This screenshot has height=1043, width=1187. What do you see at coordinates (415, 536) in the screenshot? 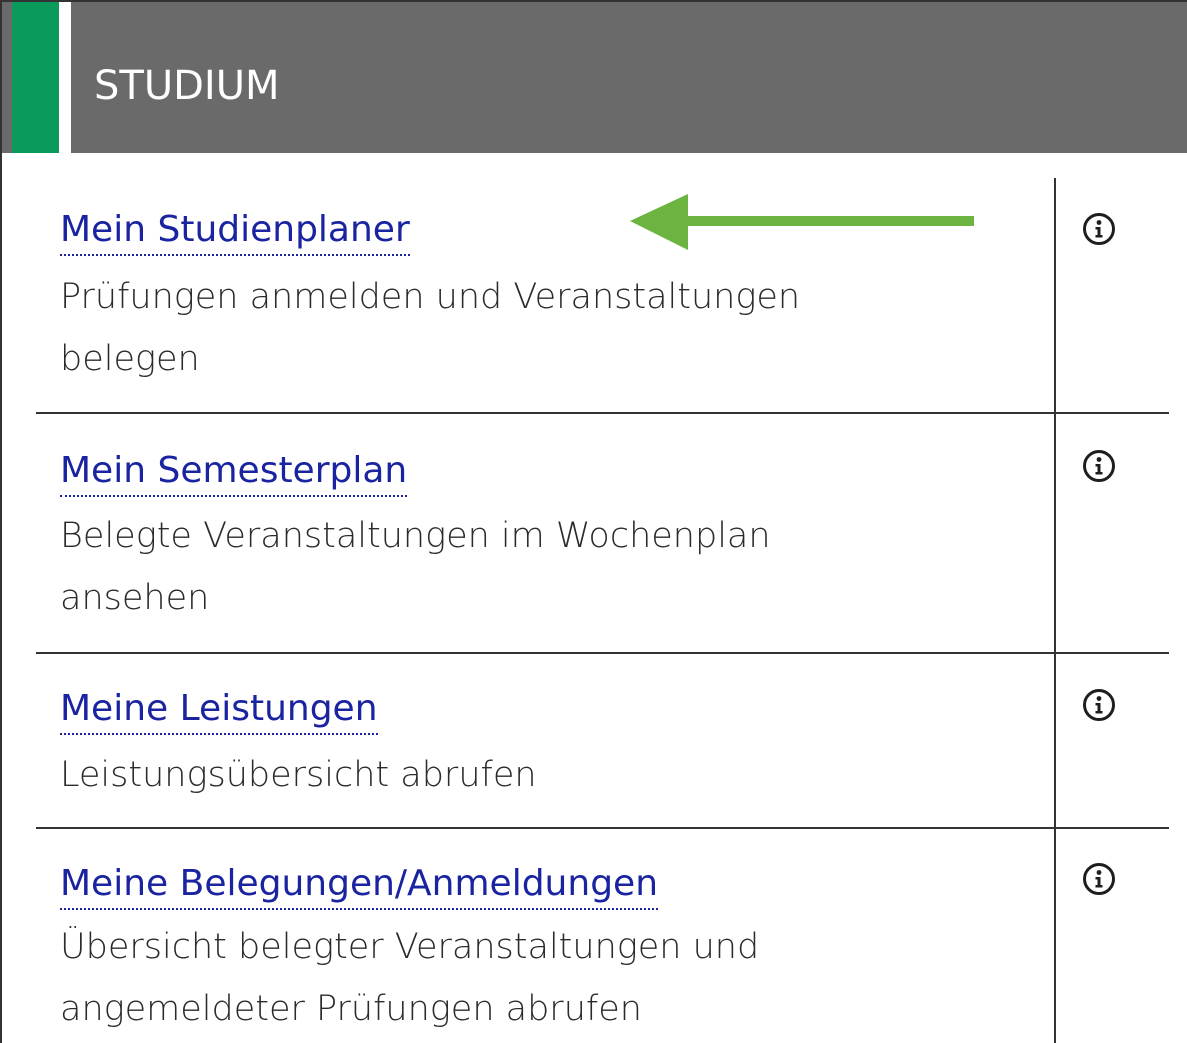
I see `item-description-line: Belegte Veranstaltungen im Wochenplan` at bounding box center [415, 536].